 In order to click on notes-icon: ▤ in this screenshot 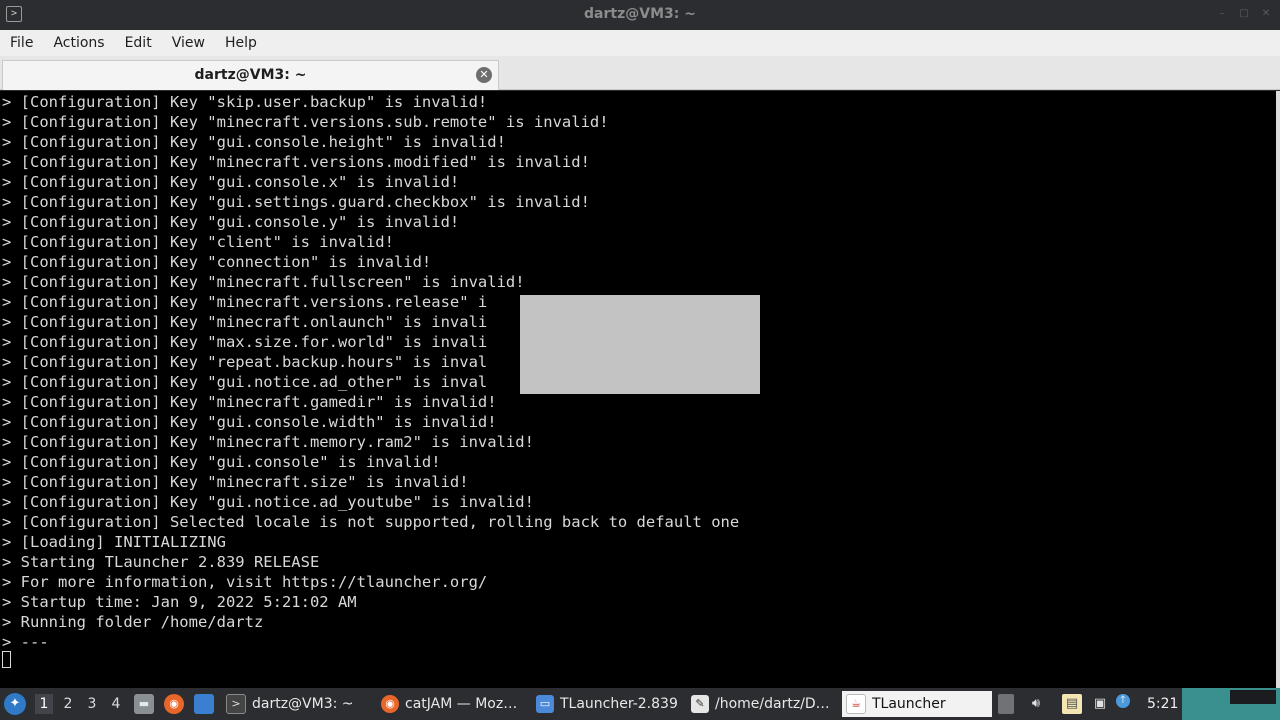, I will do `click(1072, 704)`.